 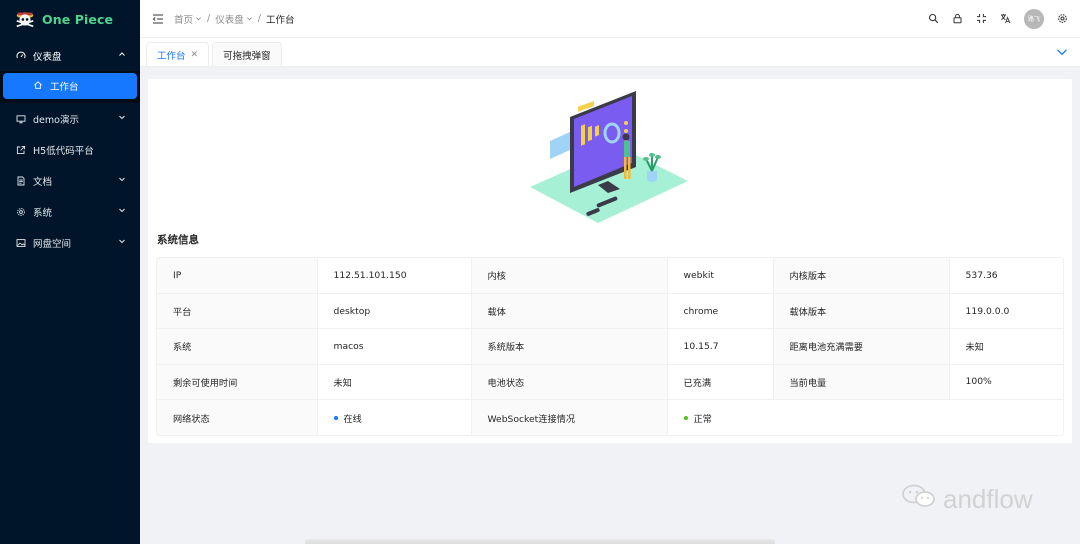 I want to click on info-value: 正常, so click(x=865, y=417).